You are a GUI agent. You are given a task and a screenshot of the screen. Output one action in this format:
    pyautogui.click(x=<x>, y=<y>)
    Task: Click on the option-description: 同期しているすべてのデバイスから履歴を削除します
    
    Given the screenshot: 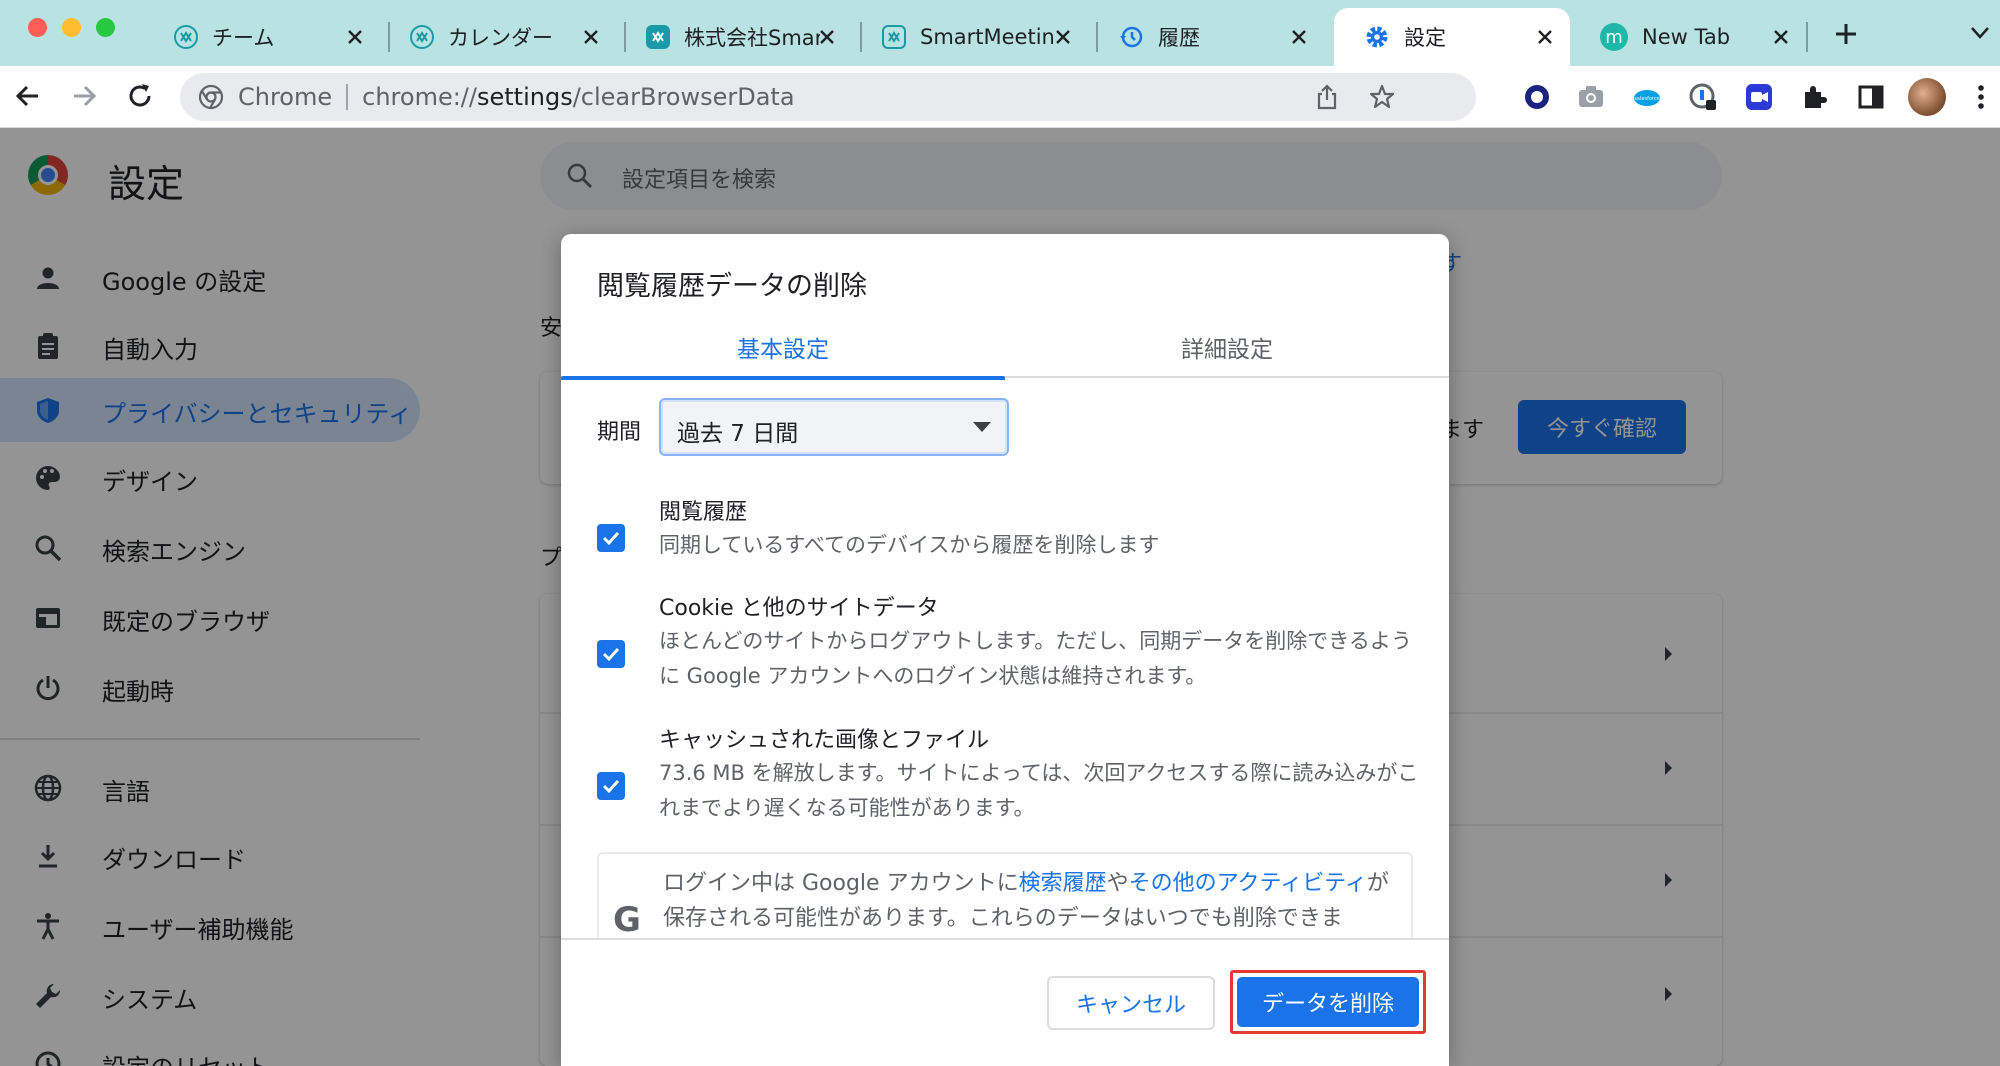 What is the action you would take?
    pyautogui.click(x=909, y=545)
    